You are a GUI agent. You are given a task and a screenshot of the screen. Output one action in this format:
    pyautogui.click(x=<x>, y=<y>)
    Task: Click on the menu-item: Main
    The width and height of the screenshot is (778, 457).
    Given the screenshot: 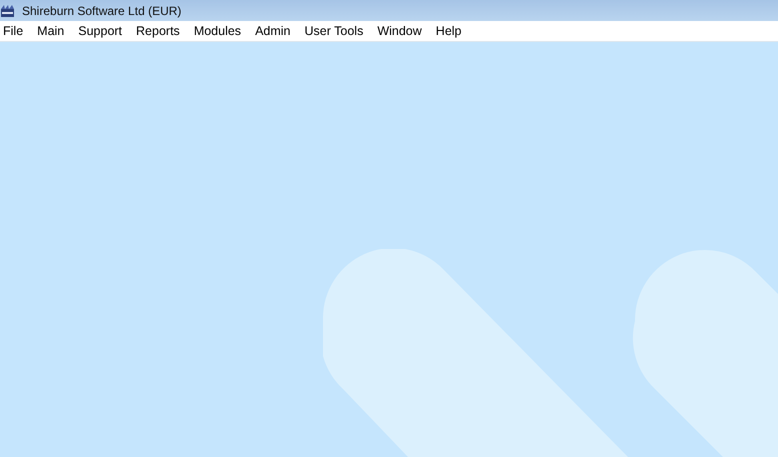 What is the action you would take?
    pyautogui.click(x=53, y=31)
    